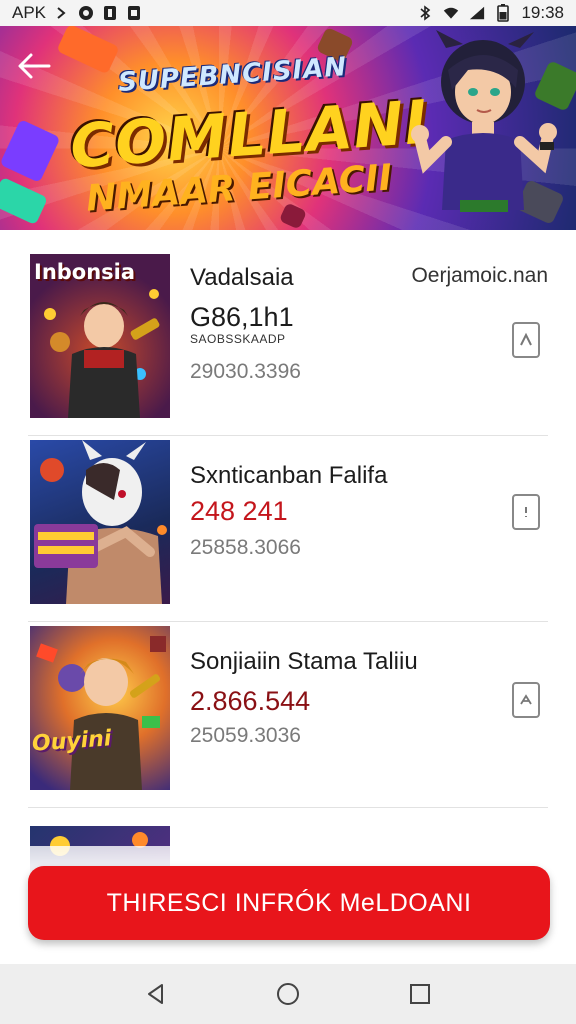 Image resolution: width=576 pixels, height=1024 pixels. I want to click on app-meta: 29030.3396, so click(245, 371).